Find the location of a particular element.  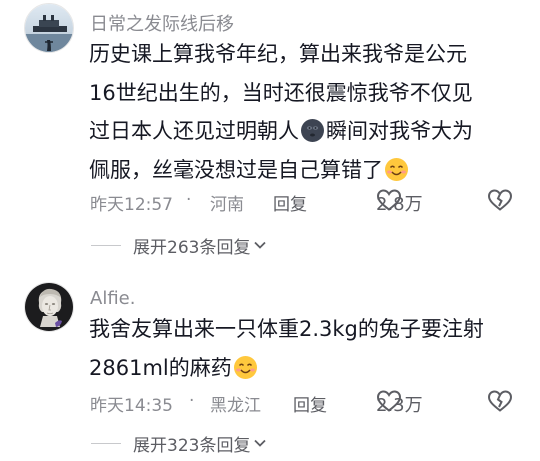

comment-line: 2861ml的麻药 is located at coordinates (309, 368).